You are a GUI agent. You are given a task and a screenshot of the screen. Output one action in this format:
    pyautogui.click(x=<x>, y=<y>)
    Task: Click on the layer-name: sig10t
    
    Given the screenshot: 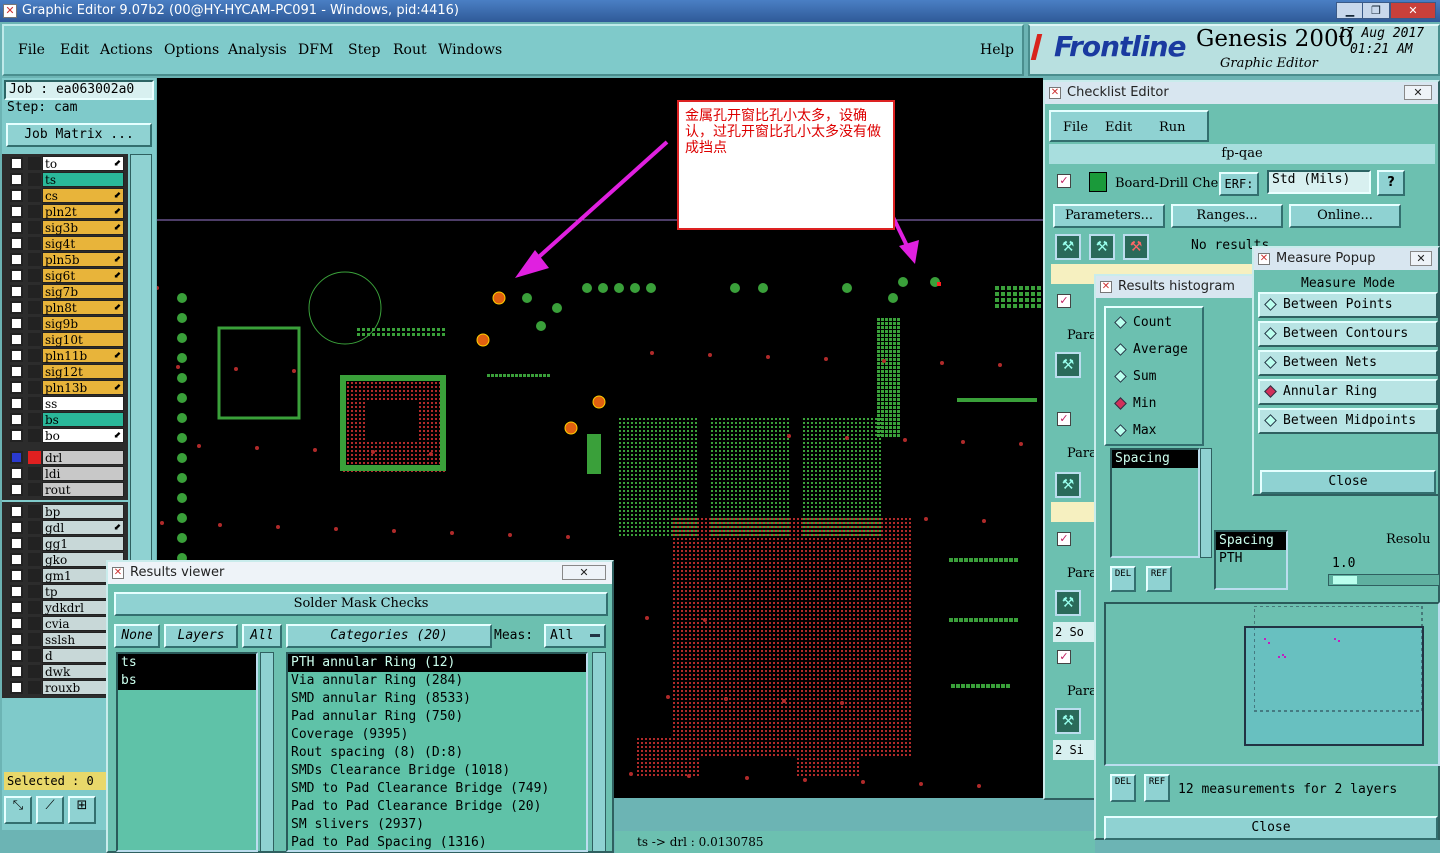 What is the action you would take?
    pyautogui.click(x=83, y=339)
    